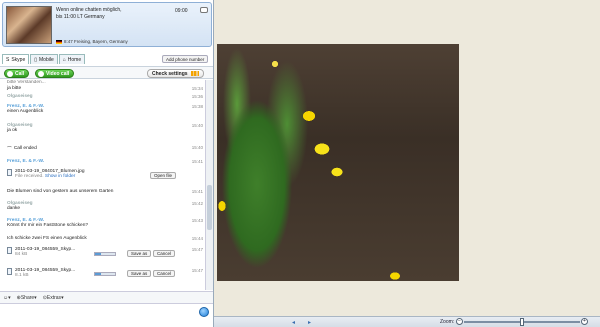 This screenshot has width=600, height=327. What do you see at coordinates (197, 238) in the screenshot?
I see `message-time: 15:44` at bounding box center [197, 238].